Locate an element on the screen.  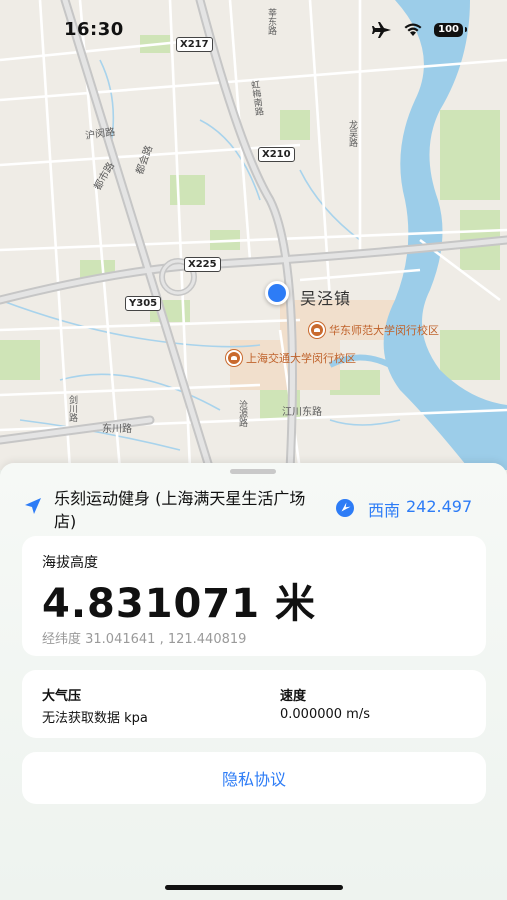
heading-direction: 西南 is located at coordinates (384, 510).